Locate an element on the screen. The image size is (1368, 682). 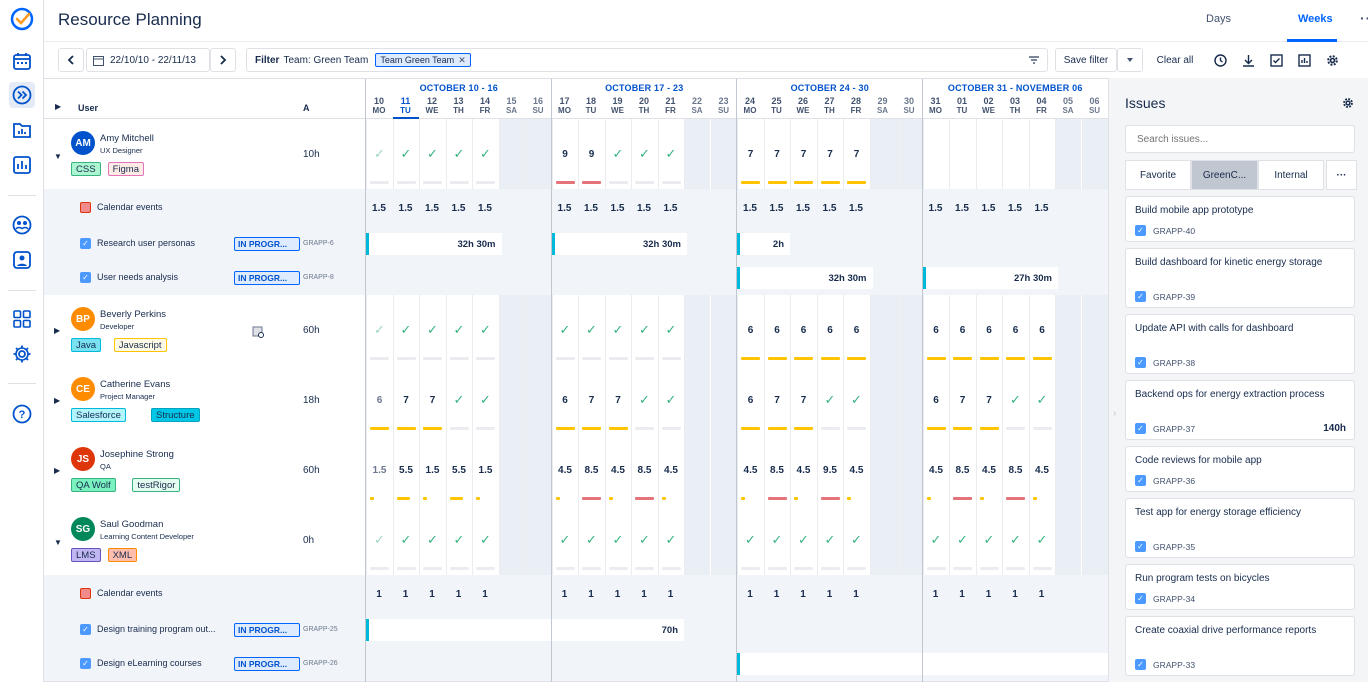
day-cell: 9 is located at coordinates (564, 154).